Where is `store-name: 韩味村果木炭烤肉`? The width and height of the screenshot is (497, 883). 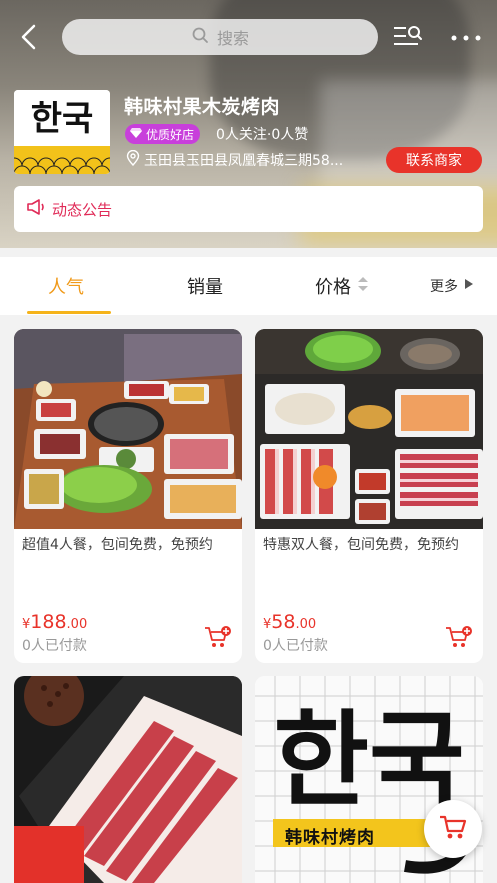 store-name: 韩味村果木炭烤肉 is located at coordinates (202, 107).